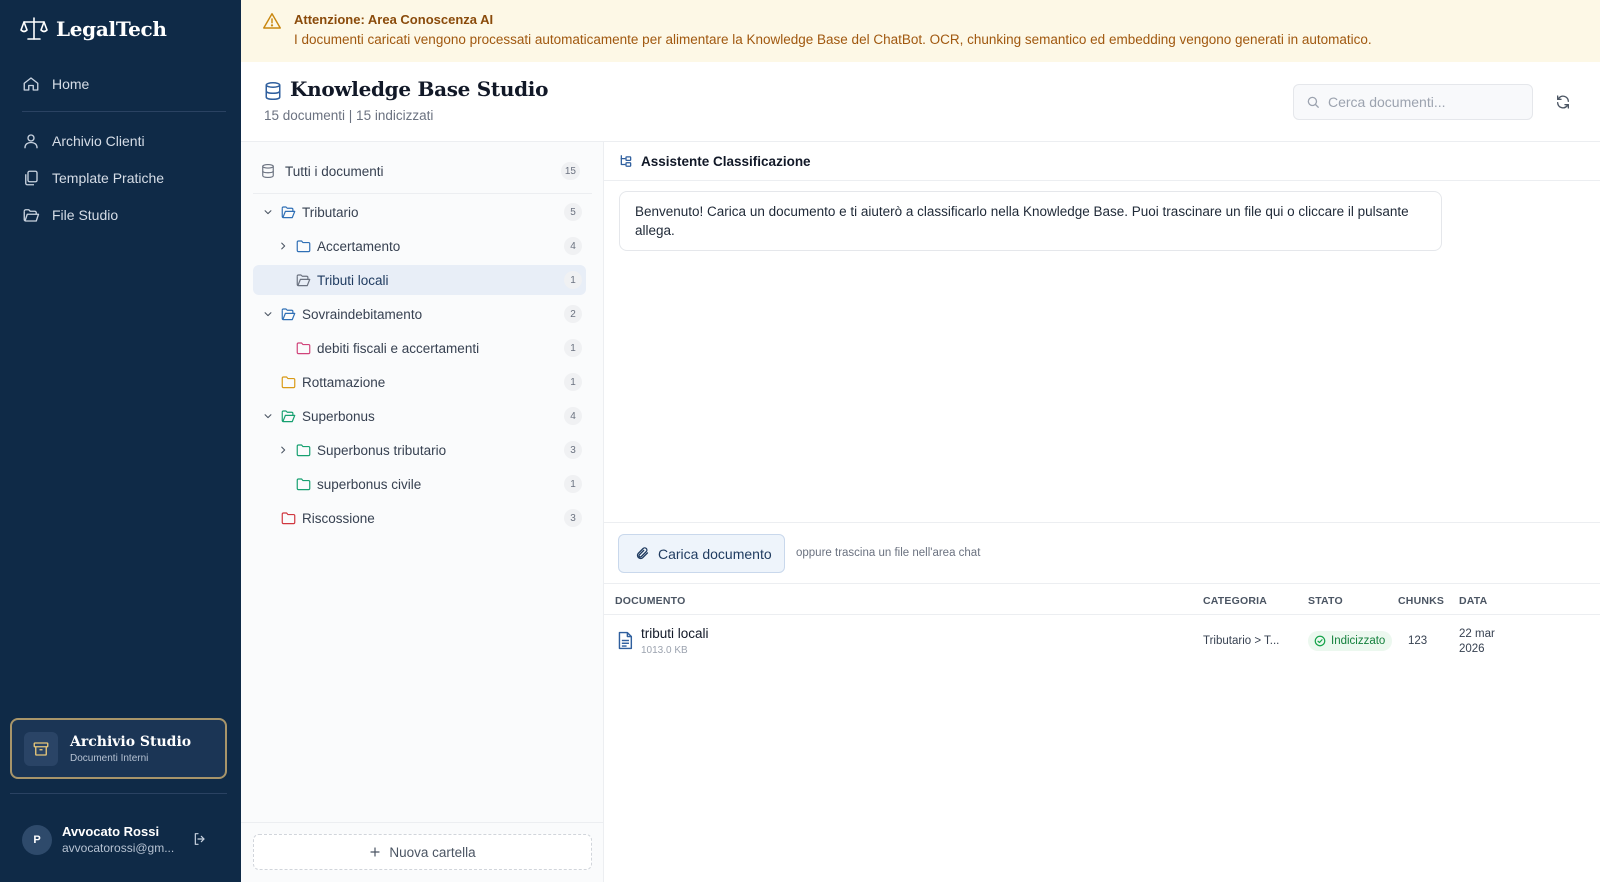  Describe the element at coordinates (419, 212) in the screenshot. I see `tree-folder-item: Tributario 5` at that location.